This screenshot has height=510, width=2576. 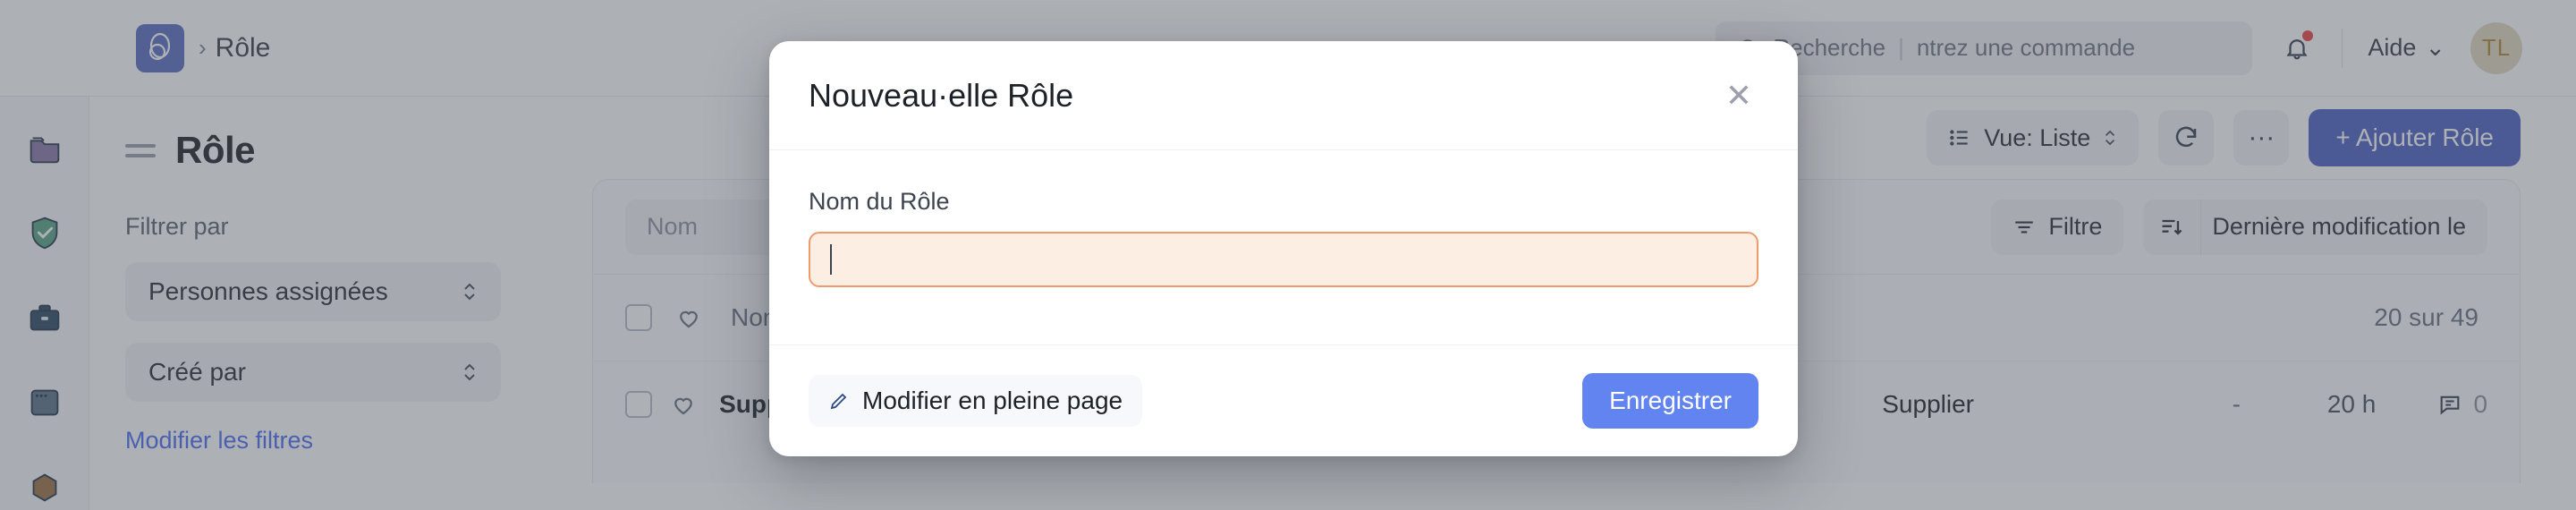 I want to click on modal-header: Nouveau·elle Rôle ✕, so click(x=1283, y=95).